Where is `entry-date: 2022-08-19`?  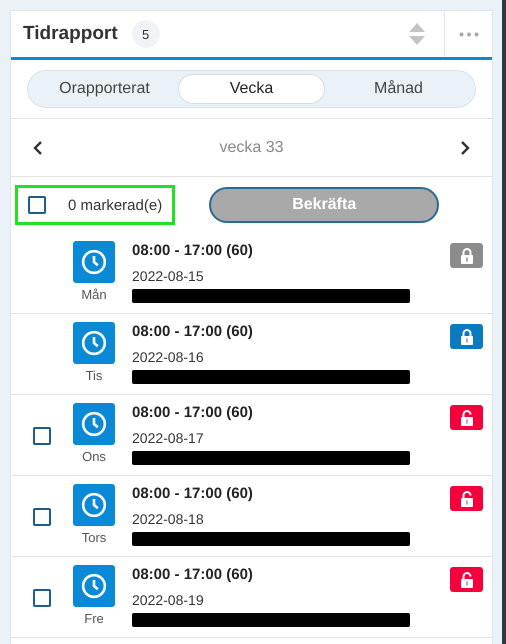
entry-date: 2022-08-19 is located at coordinates (168, 600).